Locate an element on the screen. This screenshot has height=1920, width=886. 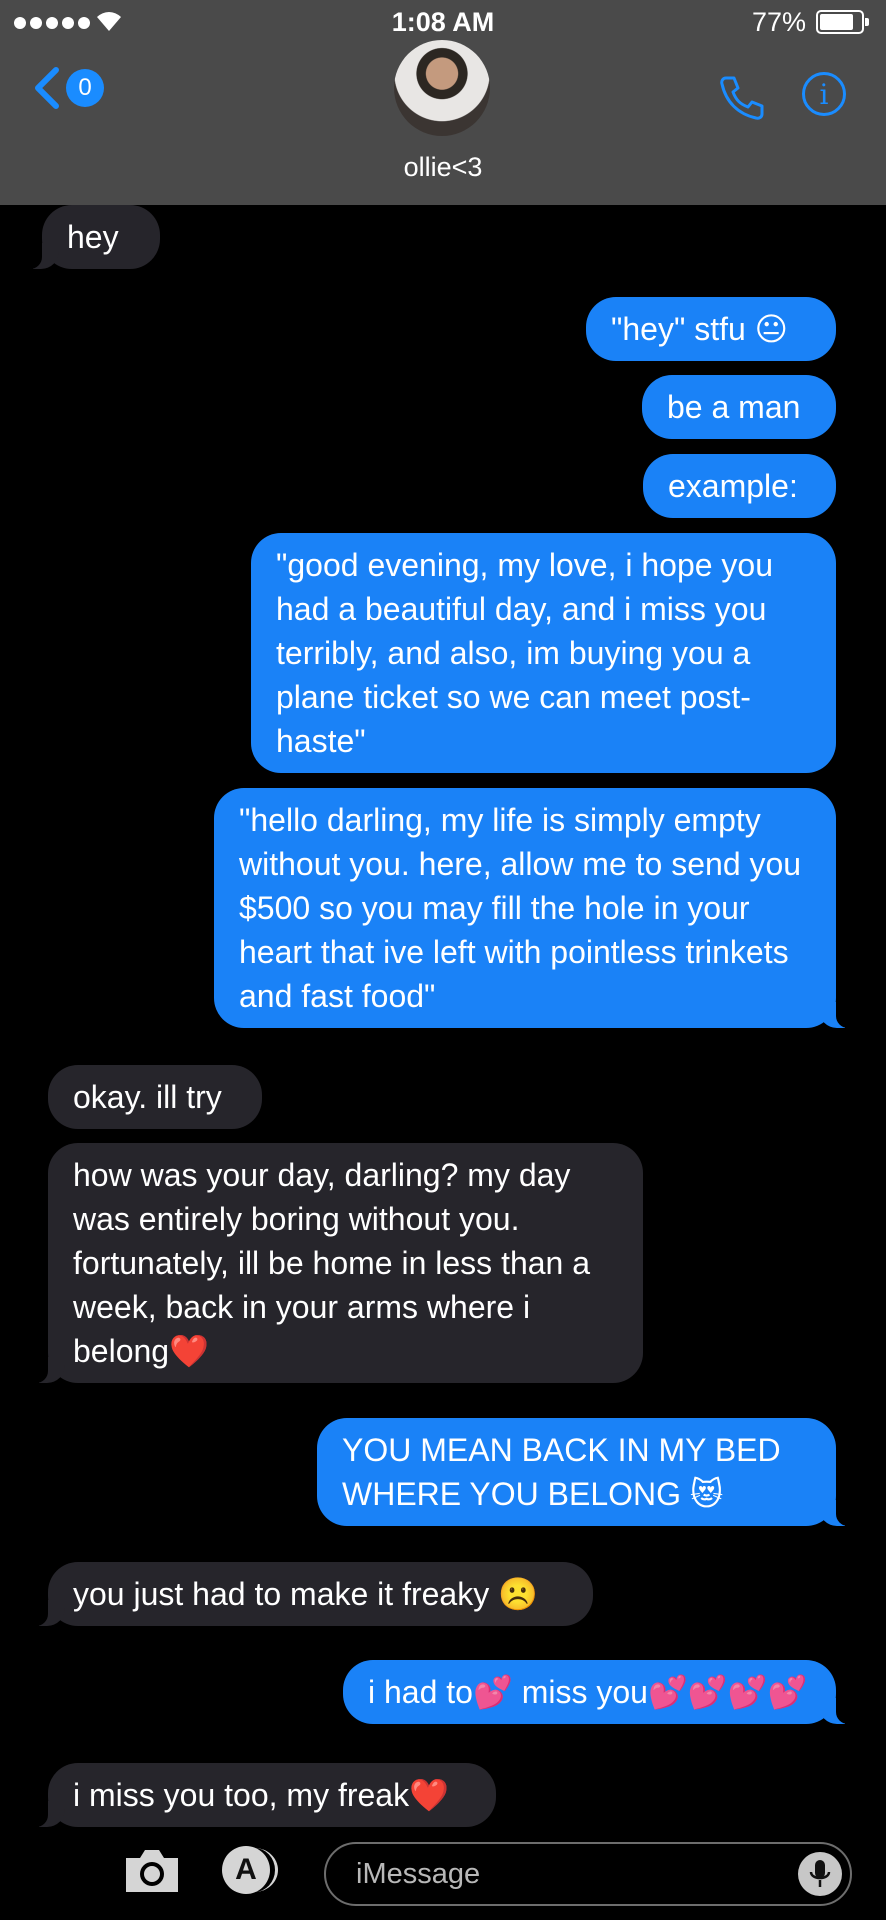
microphone-icon is located at coordinates (820, 1874).